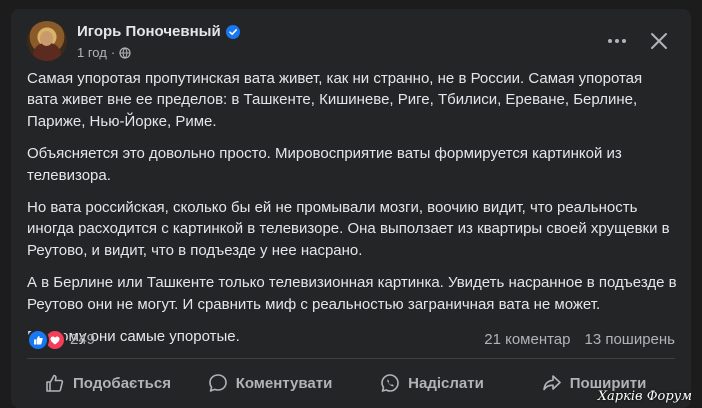 This screenshot has height=408, width=702. What do you see at coordinates (125, 52) in the screenshot?
I see `globe-icon` at bounding box center [125, 52].